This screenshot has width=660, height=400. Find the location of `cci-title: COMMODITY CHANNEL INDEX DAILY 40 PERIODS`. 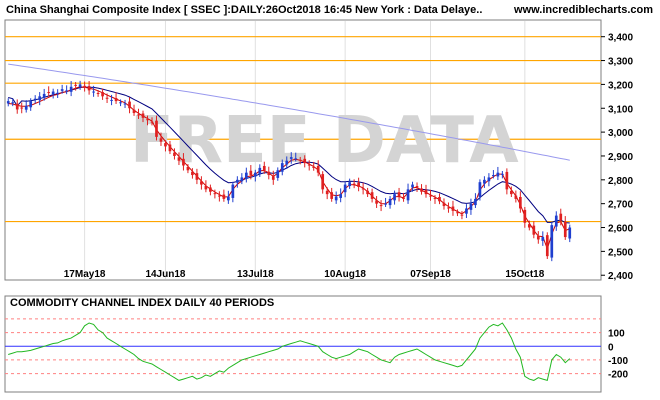

cci-title: COMMODITY CHANNEL INDEX DAILY 40 PERIODS is located at coordinates (142, 303).